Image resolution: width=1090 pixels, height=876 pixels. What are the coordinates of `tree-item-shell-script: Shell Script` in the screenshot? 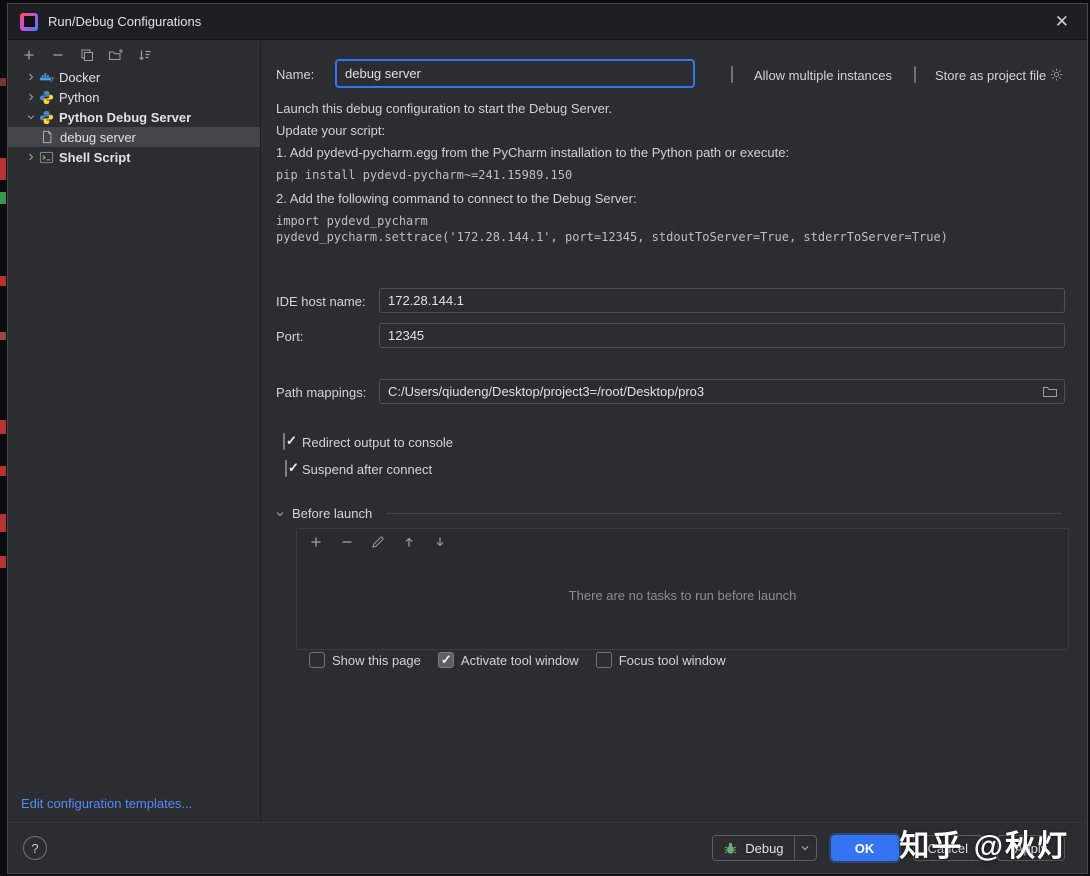 It's located at (134, 157).